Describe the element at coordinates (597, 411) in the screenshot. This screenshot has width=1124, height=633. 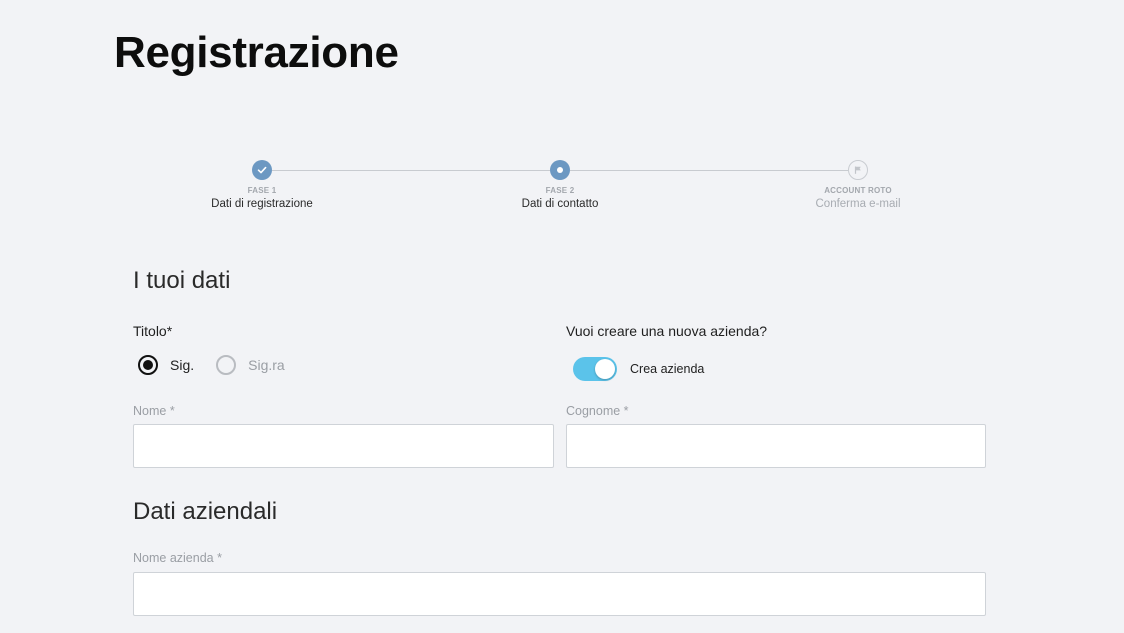
I see `last-name-label: Cognome *` at that location.